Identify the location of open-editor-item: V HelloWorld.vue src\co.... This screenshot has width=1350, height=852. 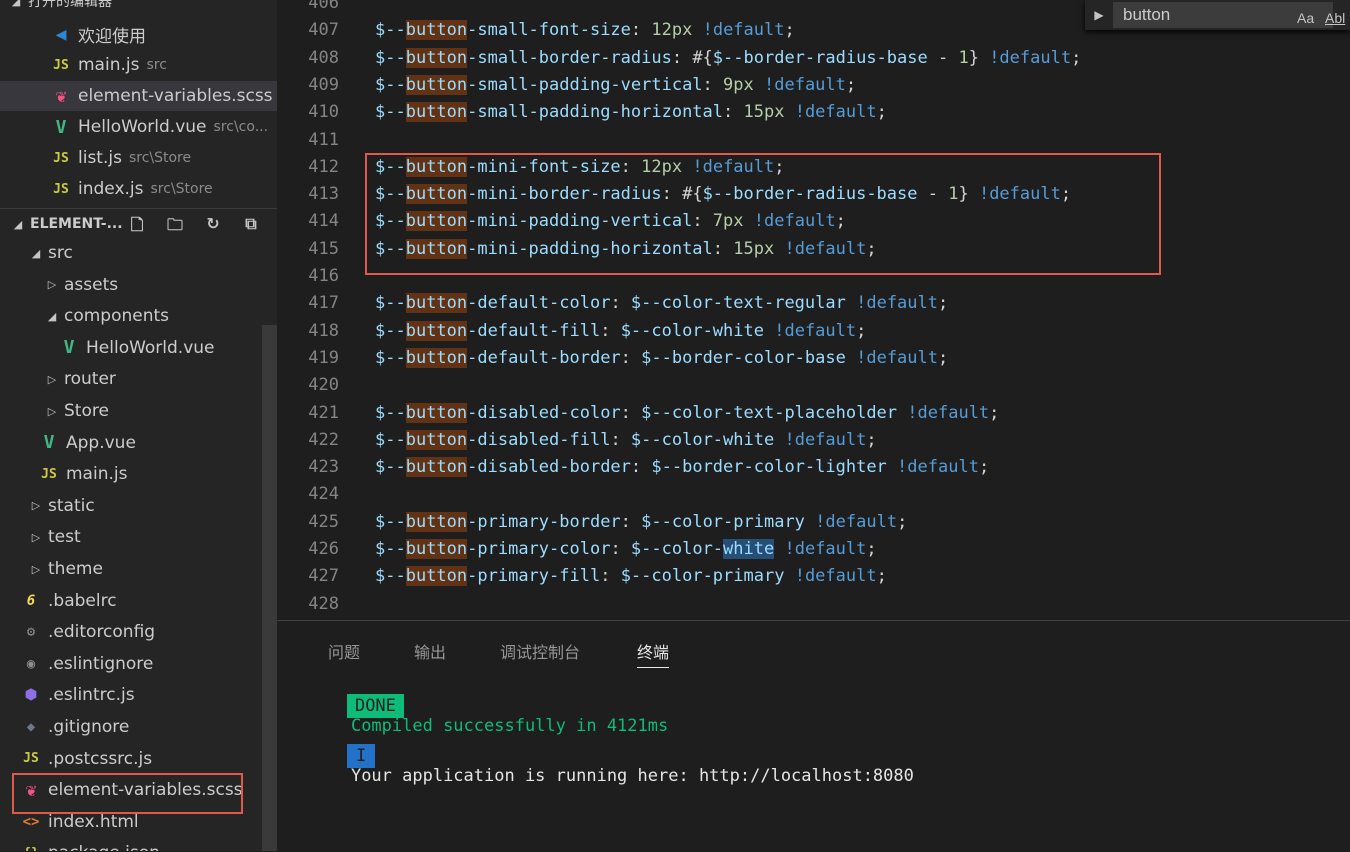
(138, 127).